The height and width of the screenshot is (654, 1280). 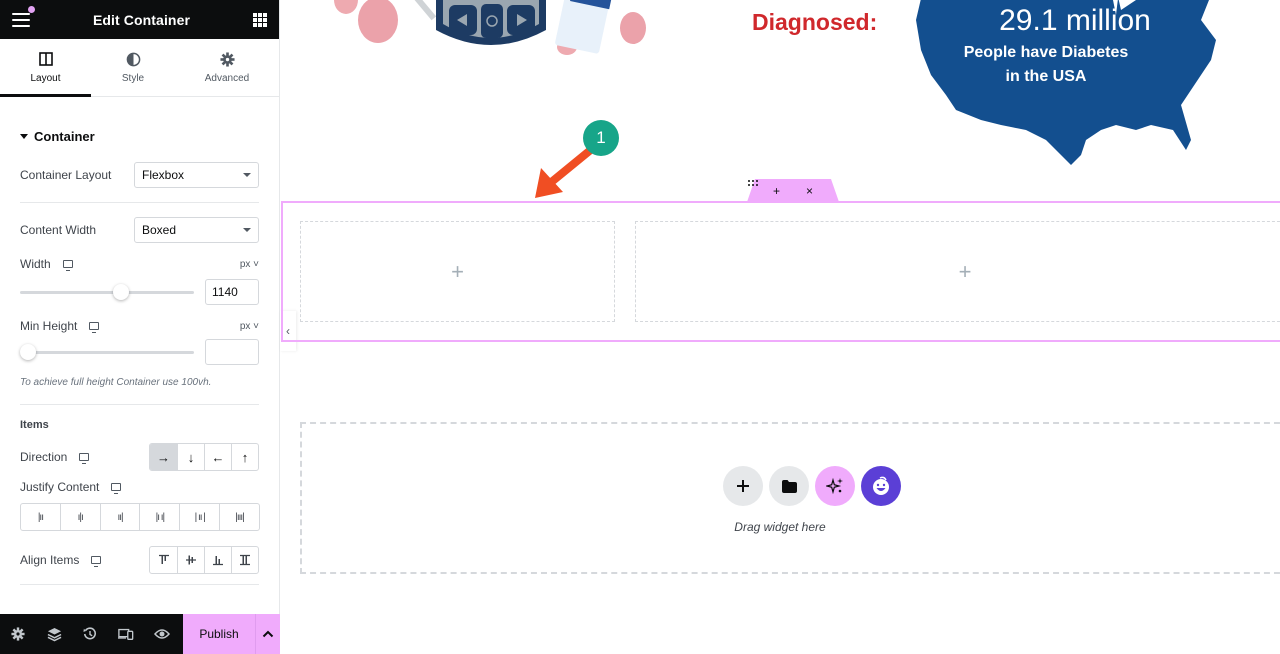 What do you see at coordinates (239, 517) in the screenshot?
I see `justify-space-evenly-icon: |ııı|` at bounding box center [239, 517].